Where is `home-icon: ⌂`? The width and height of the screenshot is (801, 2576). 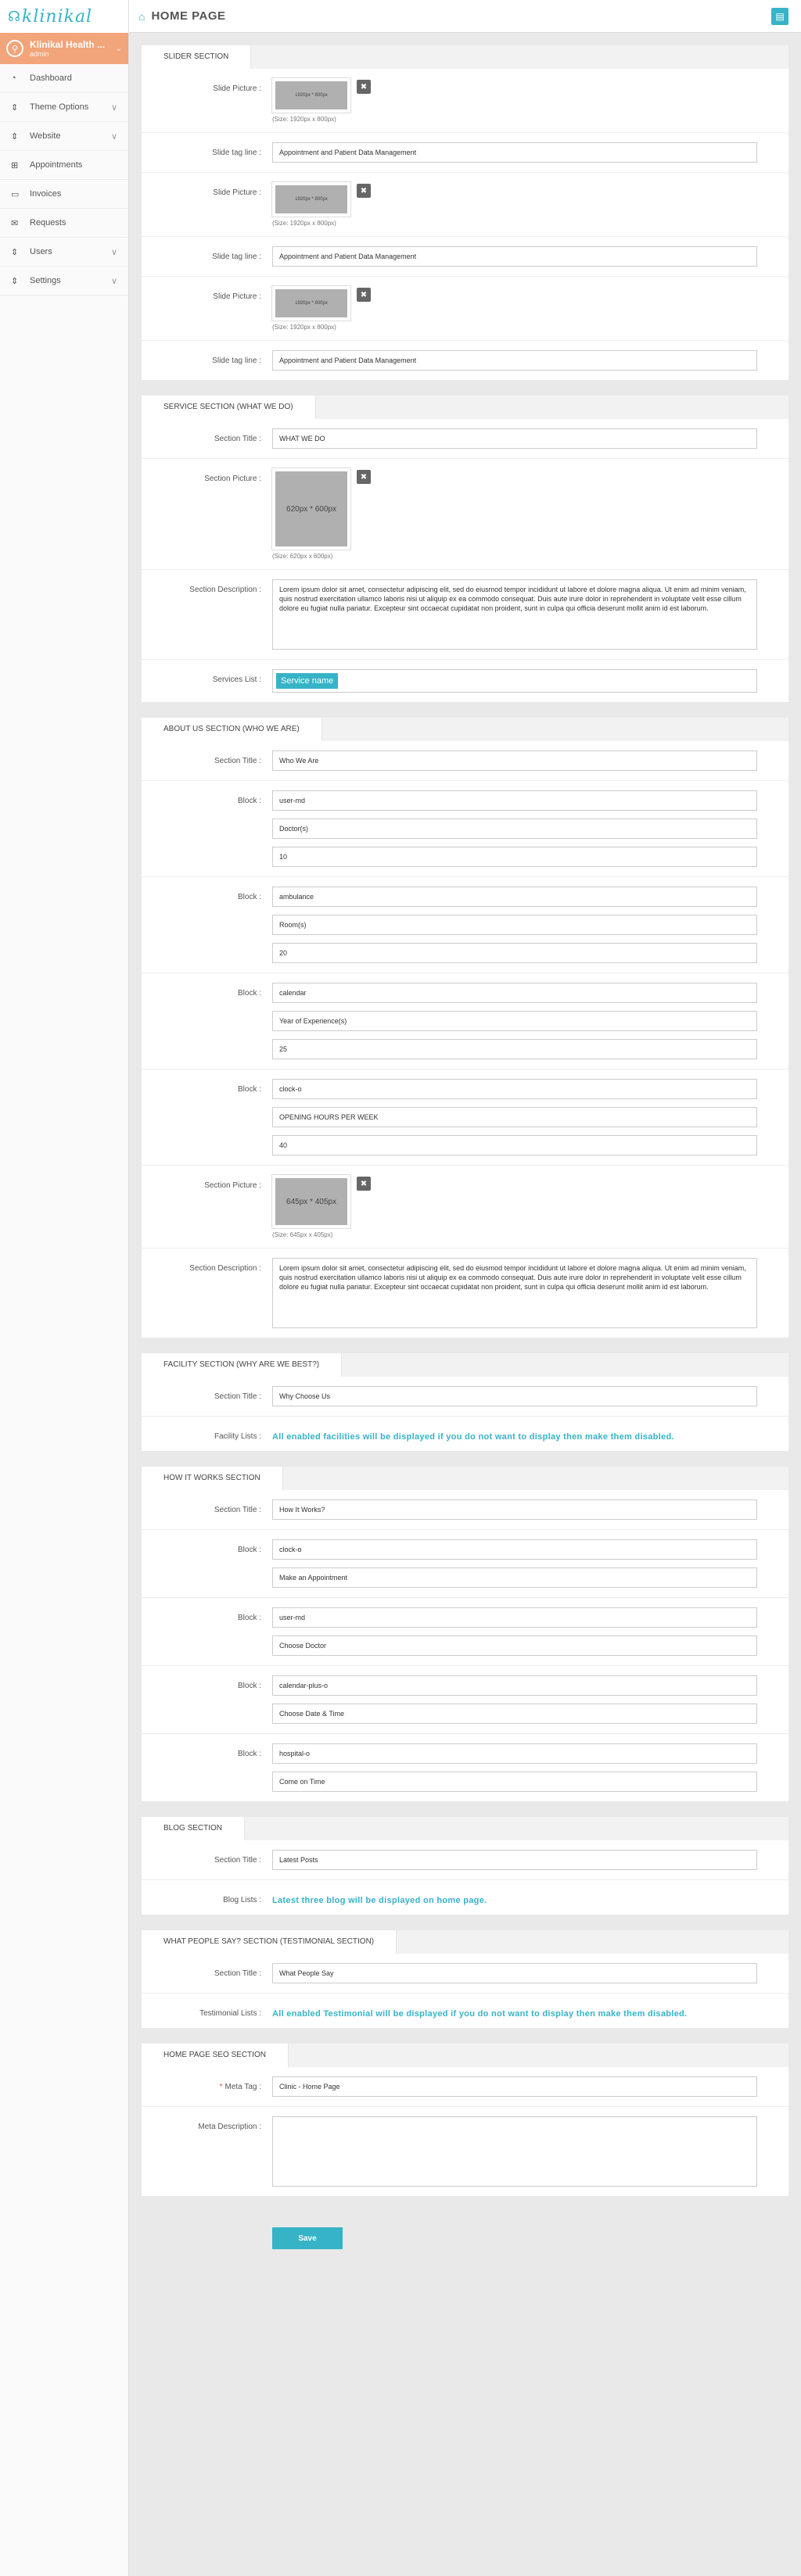
home-icon: ⌂ is located at coordinates (141, 16).